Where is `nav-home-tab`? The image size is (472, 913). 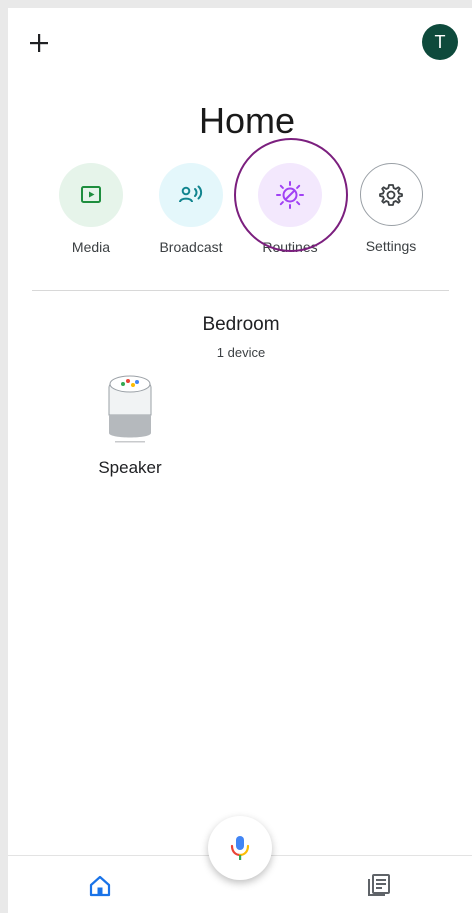 nav-home-tab is located at coordinates (100, 888).